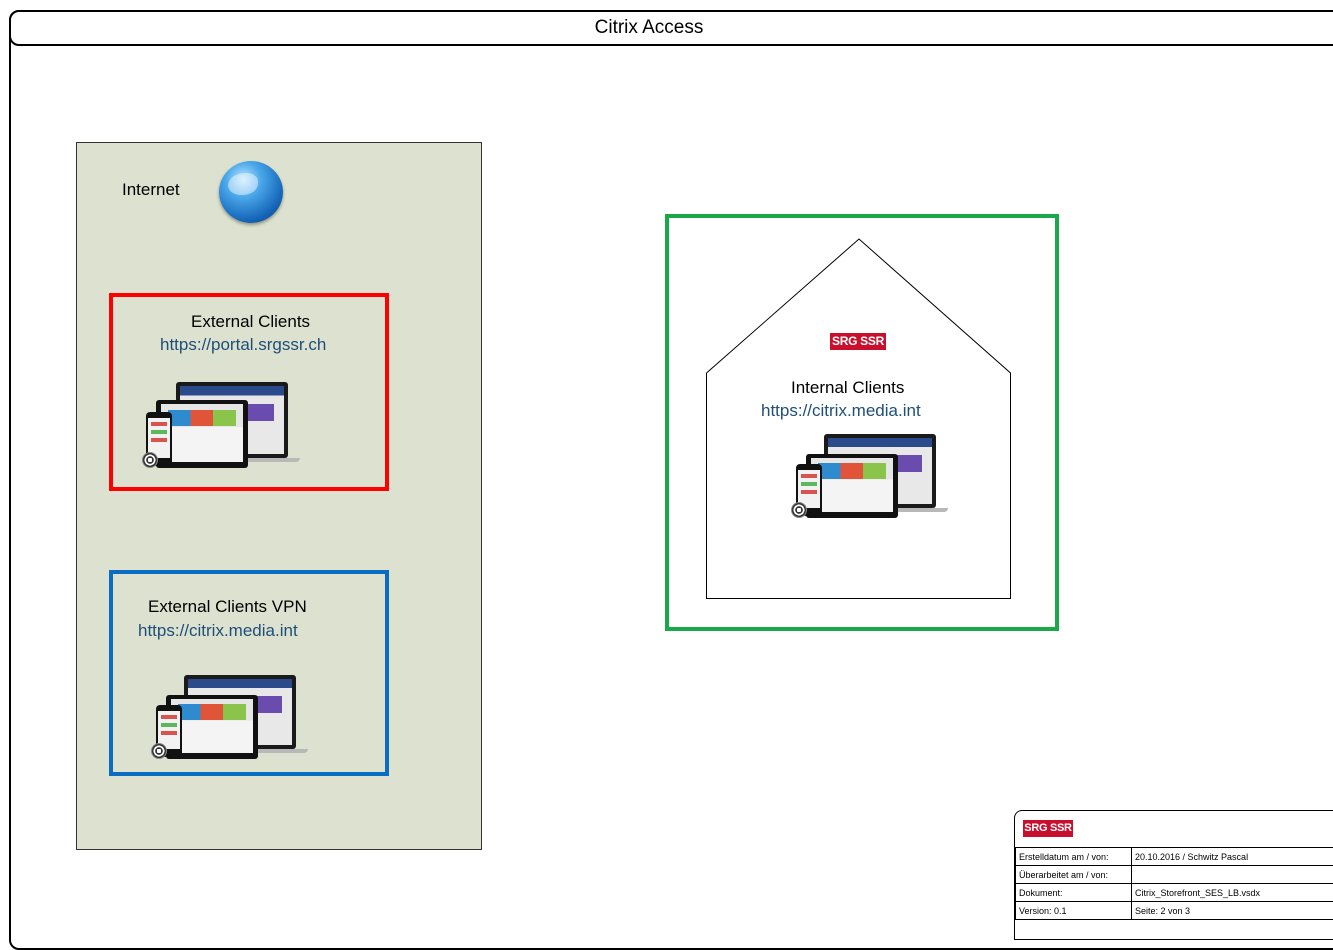 This screenshot has height=950, width=1333. I want to click on external-clients-url: https://portal.srgssr.ch, so click(243, 345).